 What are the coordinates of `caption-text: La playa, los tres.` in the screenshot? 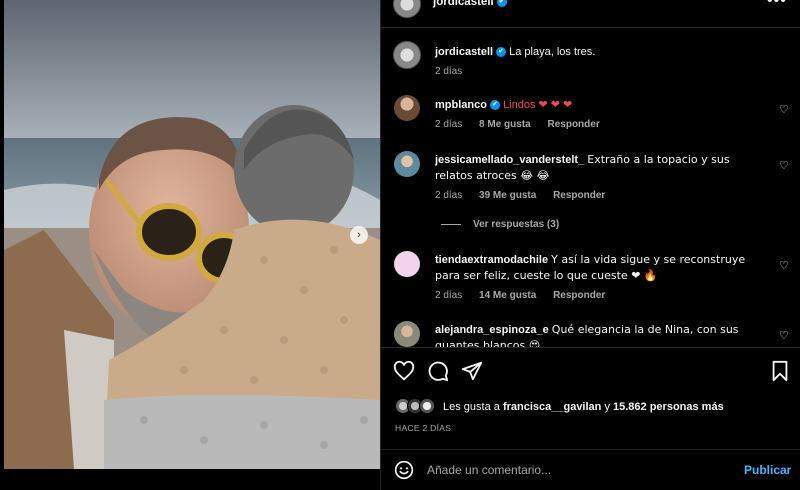 It's located at (552, 52).